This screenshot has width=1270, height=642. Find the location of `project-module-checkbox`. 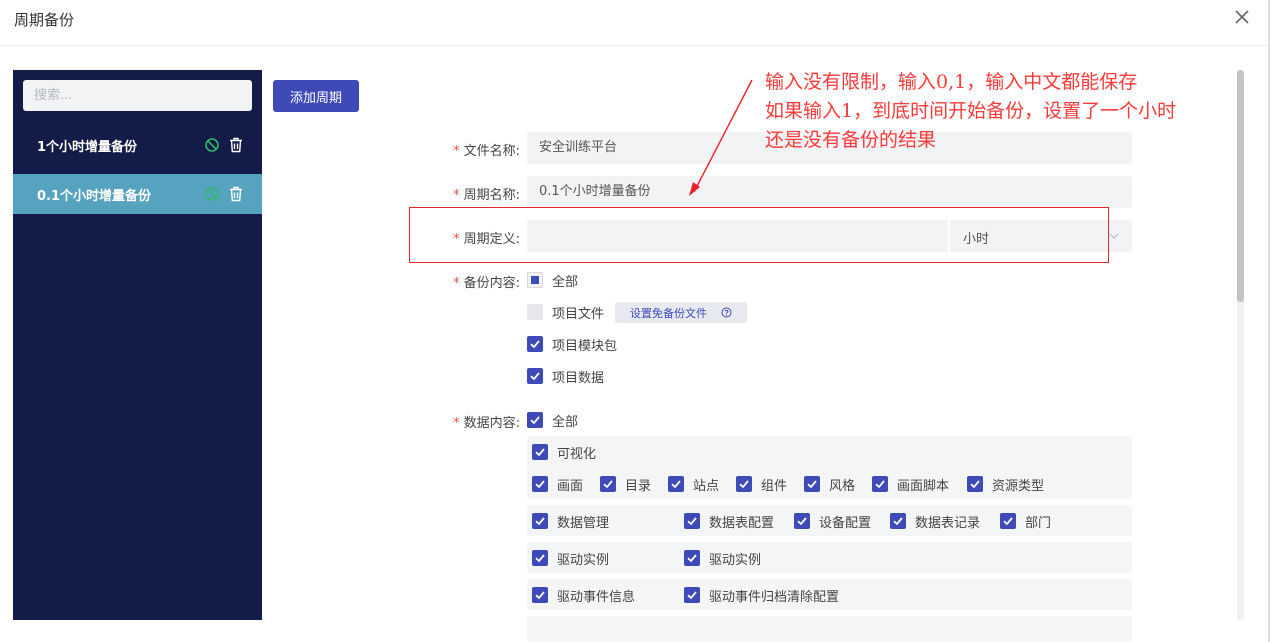

project-module-checkbox is located at coordinates (535, 344).